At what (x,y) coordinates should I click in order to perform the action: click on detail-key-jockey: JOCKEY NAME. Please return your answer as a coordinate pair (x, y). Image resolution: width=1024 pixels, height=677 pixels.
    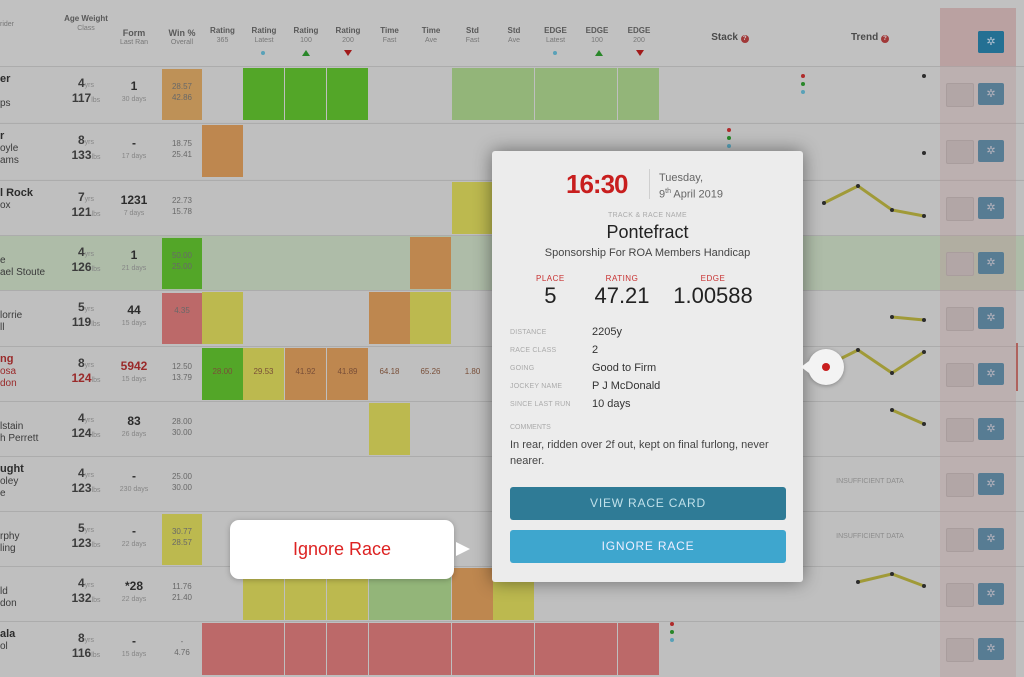
    Looking at the image, I should click on (536, 386).